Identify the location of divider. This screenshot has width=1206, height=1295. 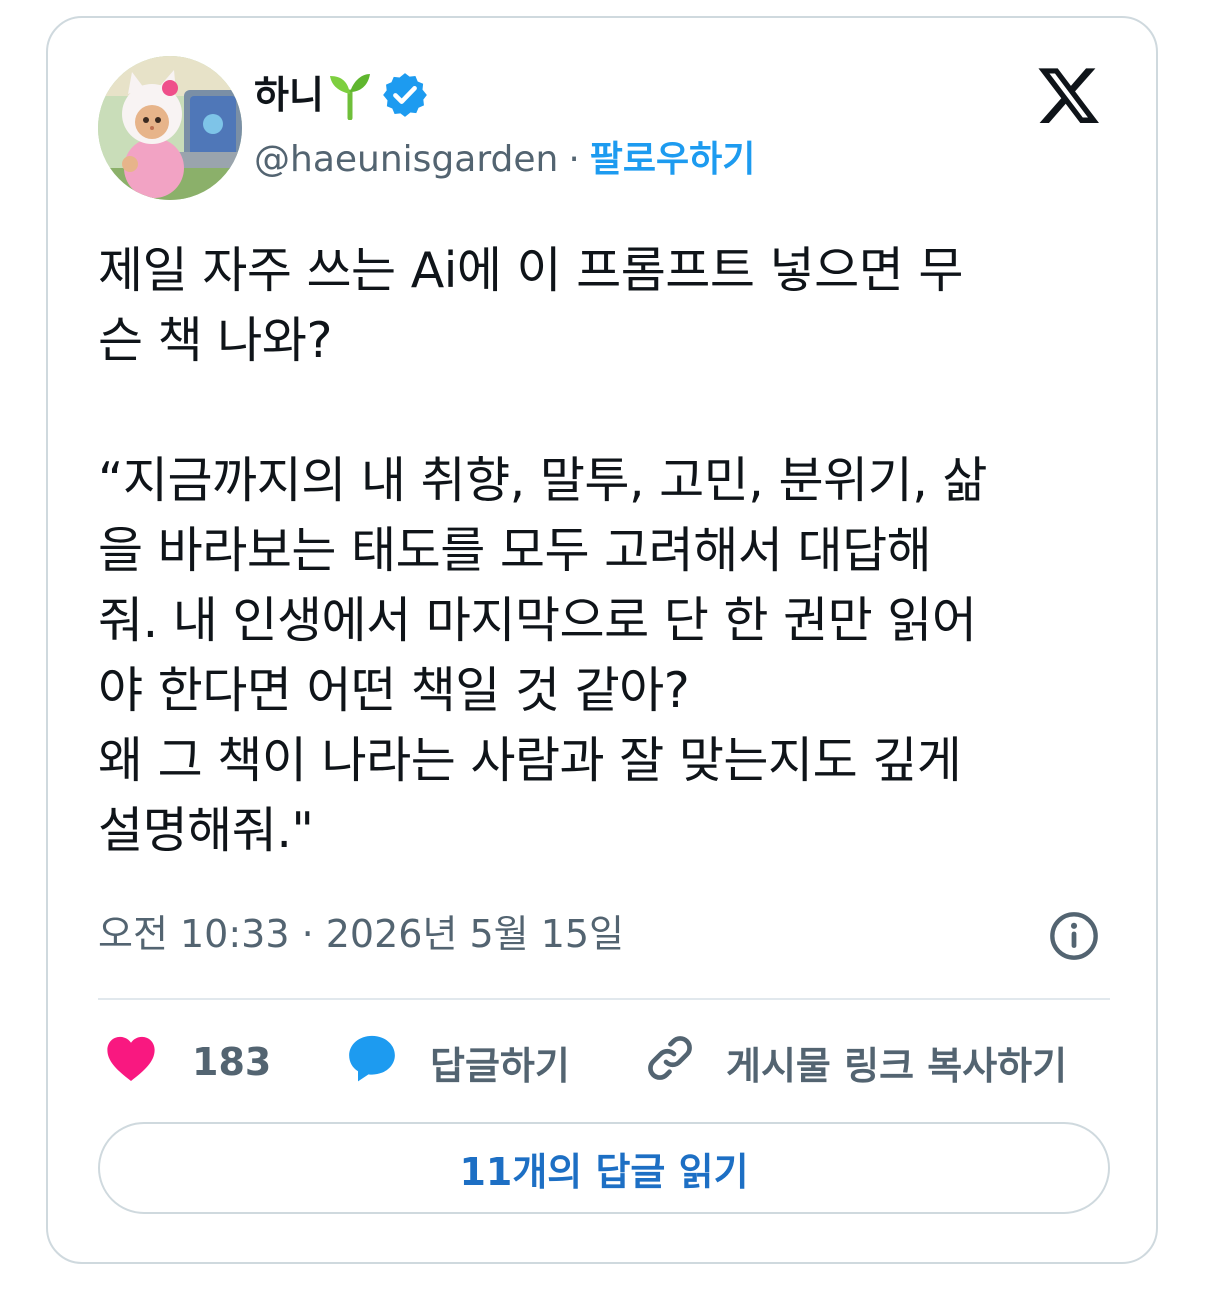
(604, 999).